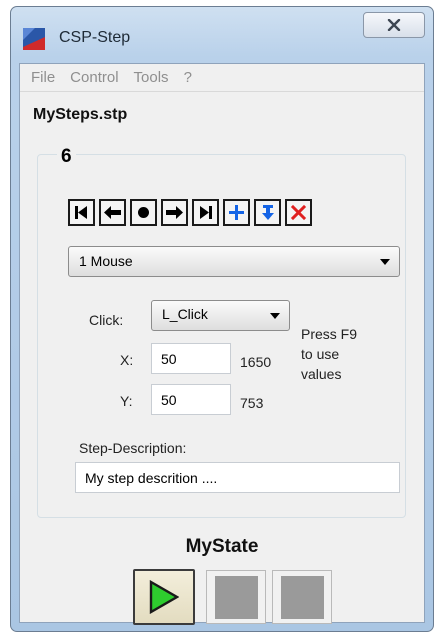 The image size is (444, 644). I want to click on play-icon, so click(164, 597).